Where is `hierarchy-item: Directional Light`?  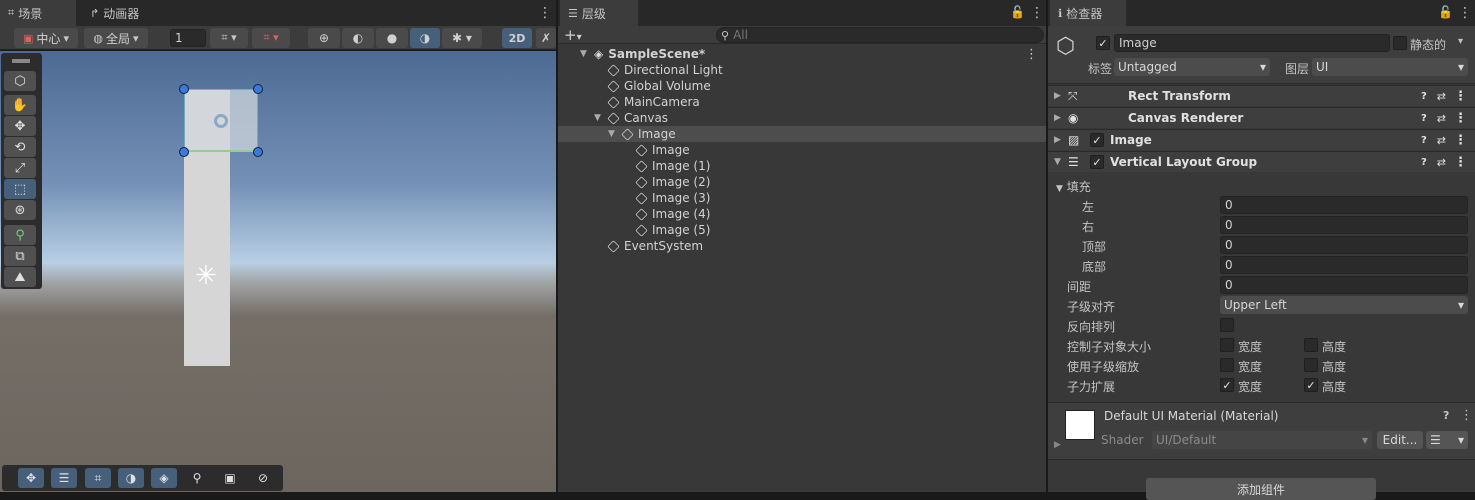
hierarchy-item: Directional Light is located at coordinates (802, 70).